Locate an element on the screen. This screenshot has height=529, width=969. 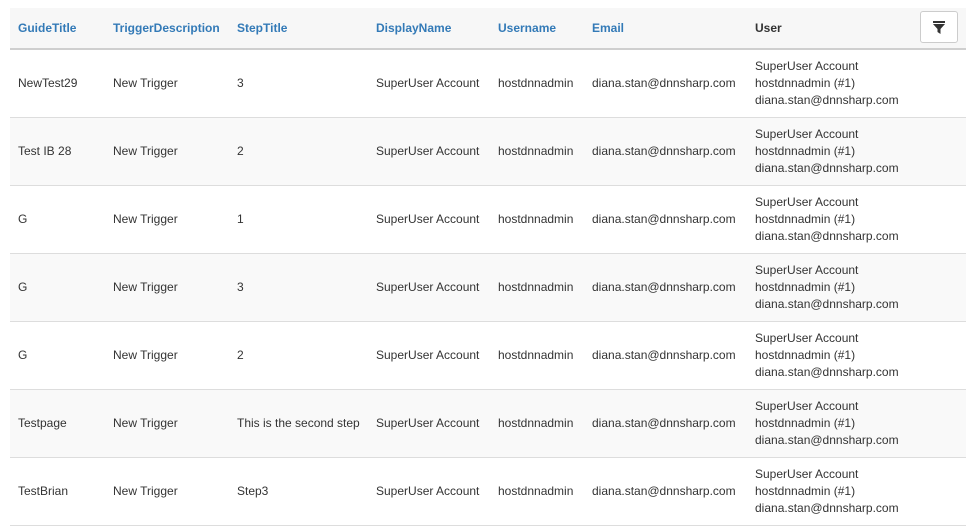
column-header-triggerdescription: TriggerDescription is located at coordinates (167, 28).